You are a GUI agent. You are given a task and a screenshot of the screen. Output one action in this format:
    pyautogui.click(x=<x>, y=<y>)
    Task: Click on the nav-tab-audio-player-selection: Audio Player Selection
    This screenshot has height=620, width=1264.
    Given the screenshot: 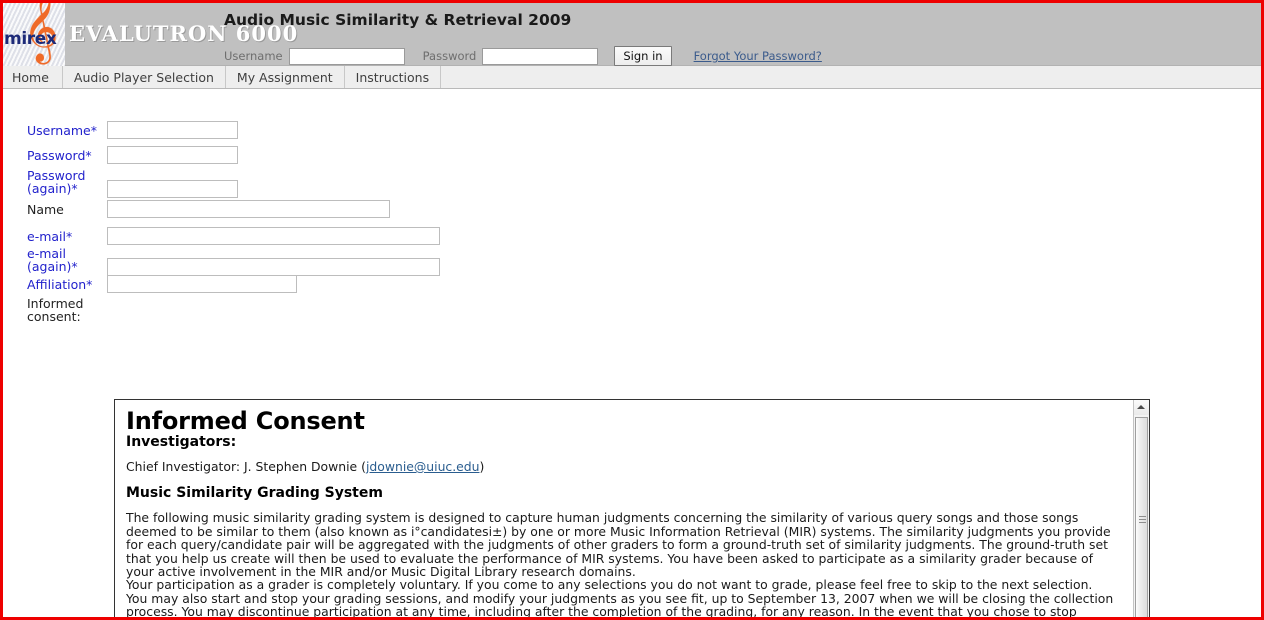 What is the action you would take?
    pyautogui.click(x=144, y=77)
    